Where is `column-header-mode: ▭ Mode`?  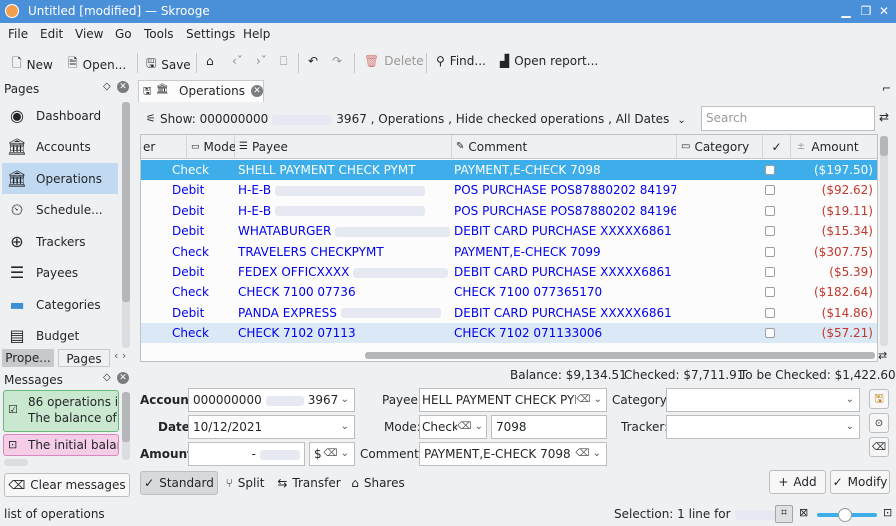 column-header-mode: ▭ Mode is located at coordinates (211, 147).